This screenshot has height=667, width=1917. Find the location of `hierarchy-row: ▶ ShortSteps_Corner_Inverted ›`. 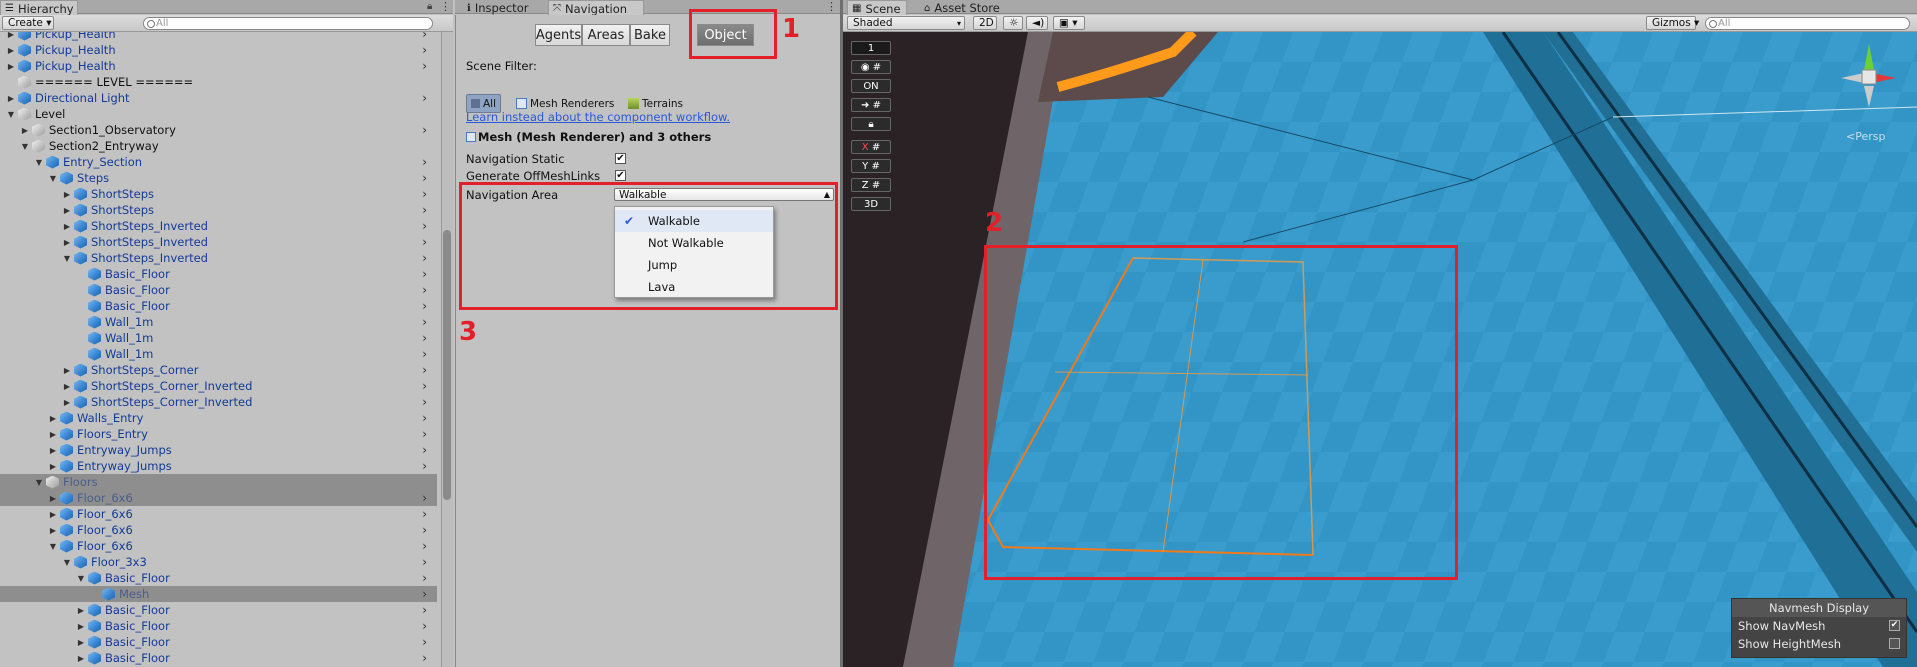

hierarchy-row: ▶ ShortSteps_Corner_Inverted › is located at coordinates (218, 402).